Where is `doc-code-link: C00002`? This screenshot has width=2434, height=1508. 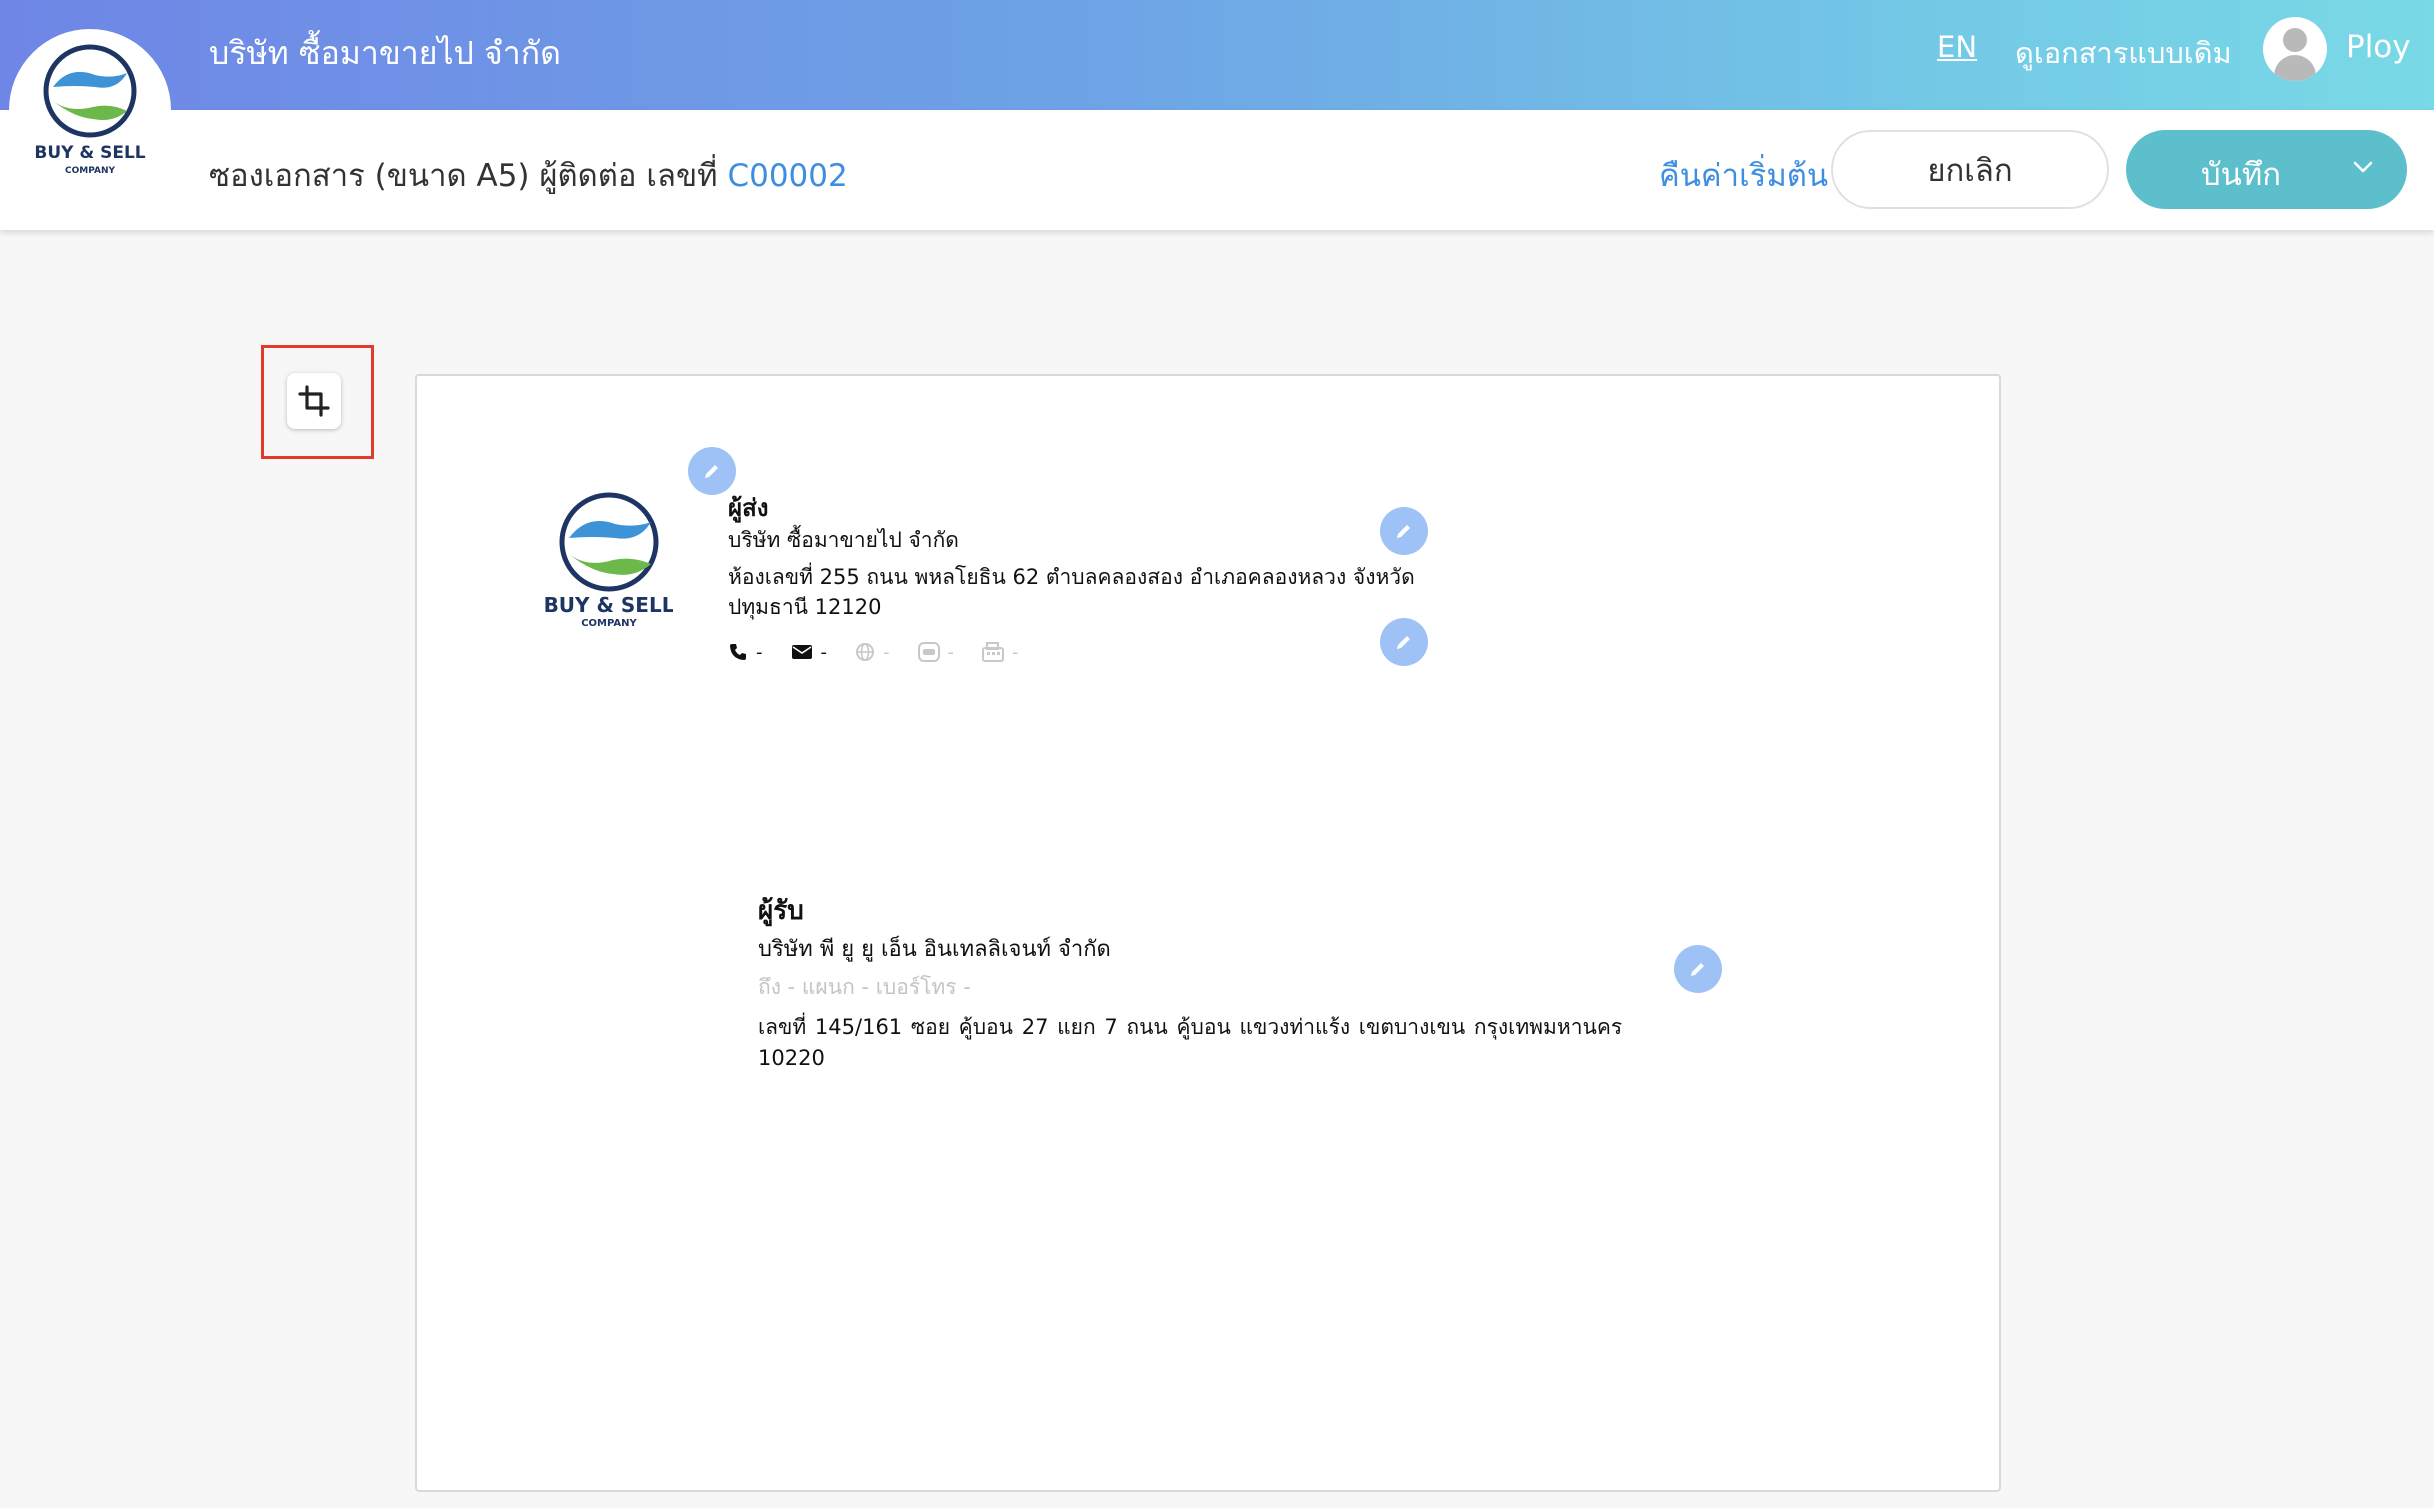 doc-code-link: C00002 is located at coordinates (787, 176).